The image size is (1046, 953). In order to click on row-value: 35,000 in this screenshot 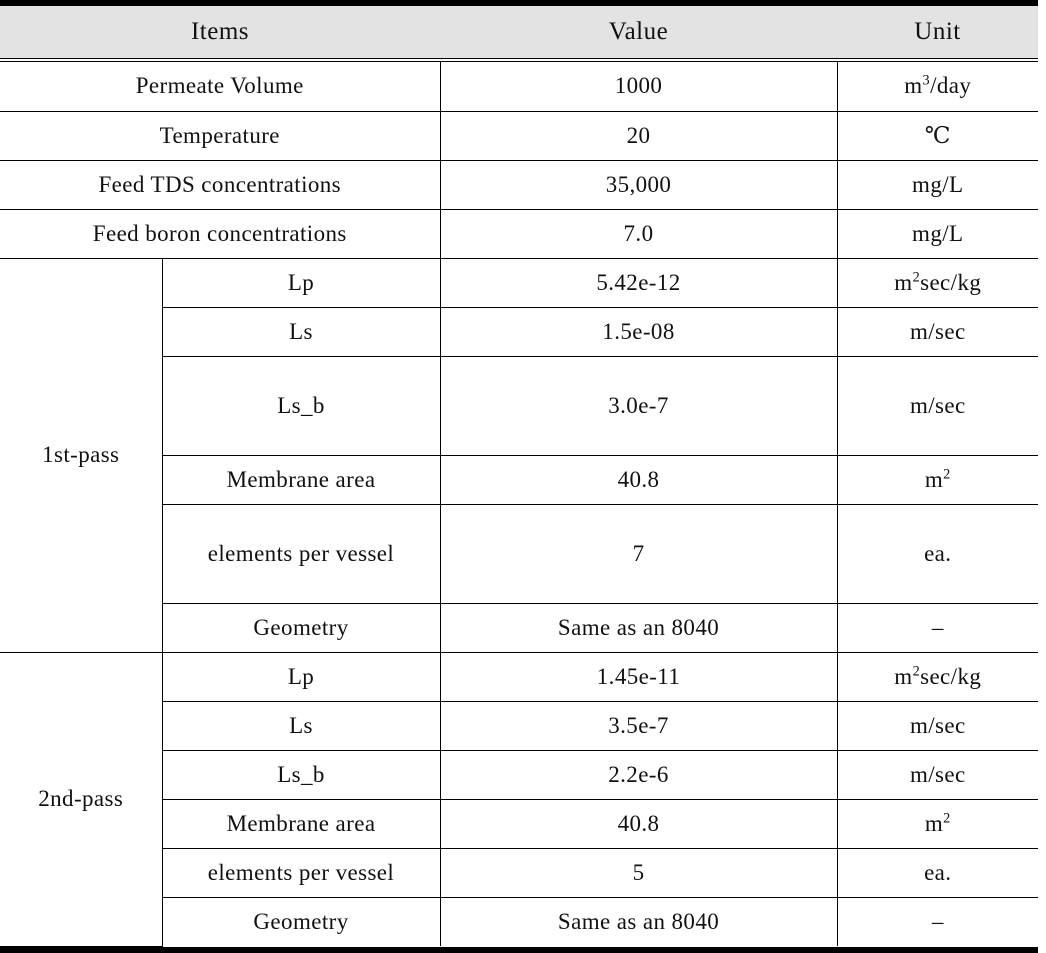, I will do `click(639, 185)`.